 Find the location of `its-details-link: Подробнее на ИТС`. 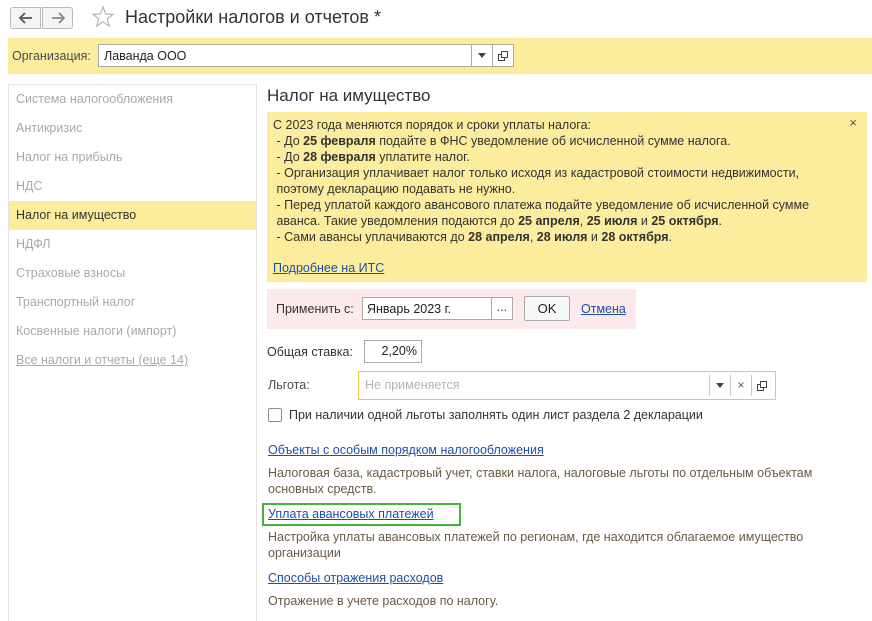

its-details-link: Подробнее на ИТС is located at coordinates (328, 268).